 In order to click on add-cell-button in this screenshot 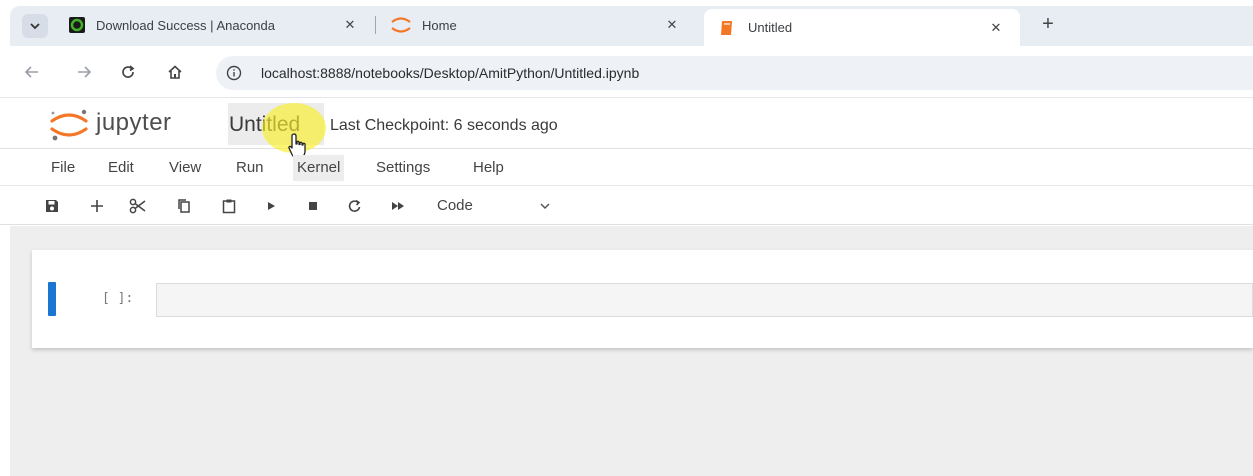, I will do `click(97, 206)`.